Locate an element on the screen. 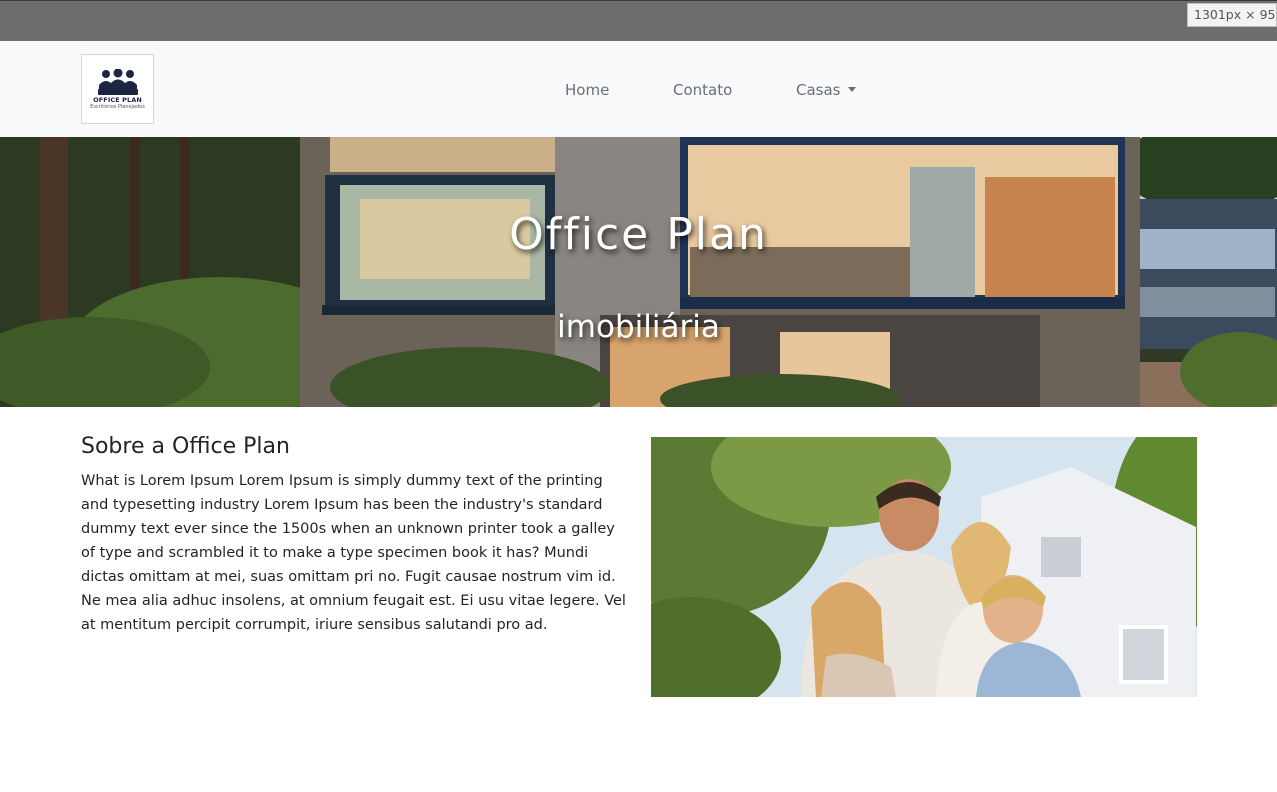  nav-home-link: Home is located at coordinates (587, 90).